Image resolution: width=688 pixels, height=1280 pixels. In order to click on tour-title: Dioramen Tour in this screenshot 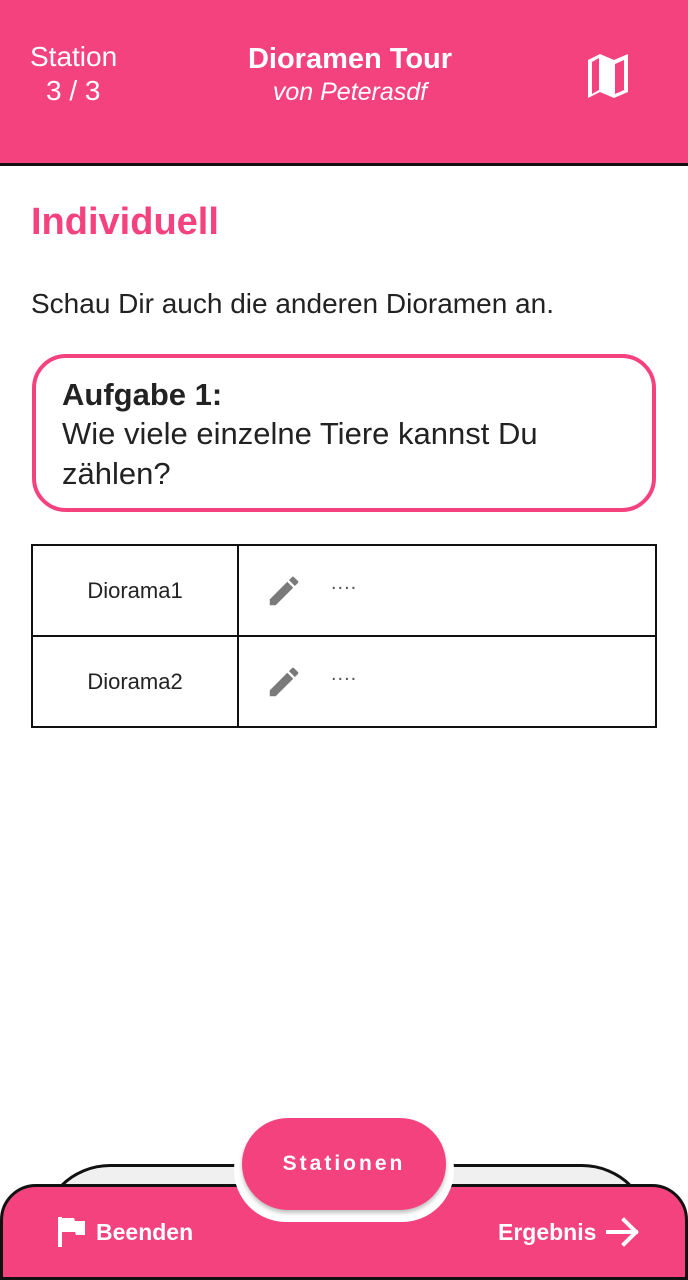, I will do `click(350, 59)`.